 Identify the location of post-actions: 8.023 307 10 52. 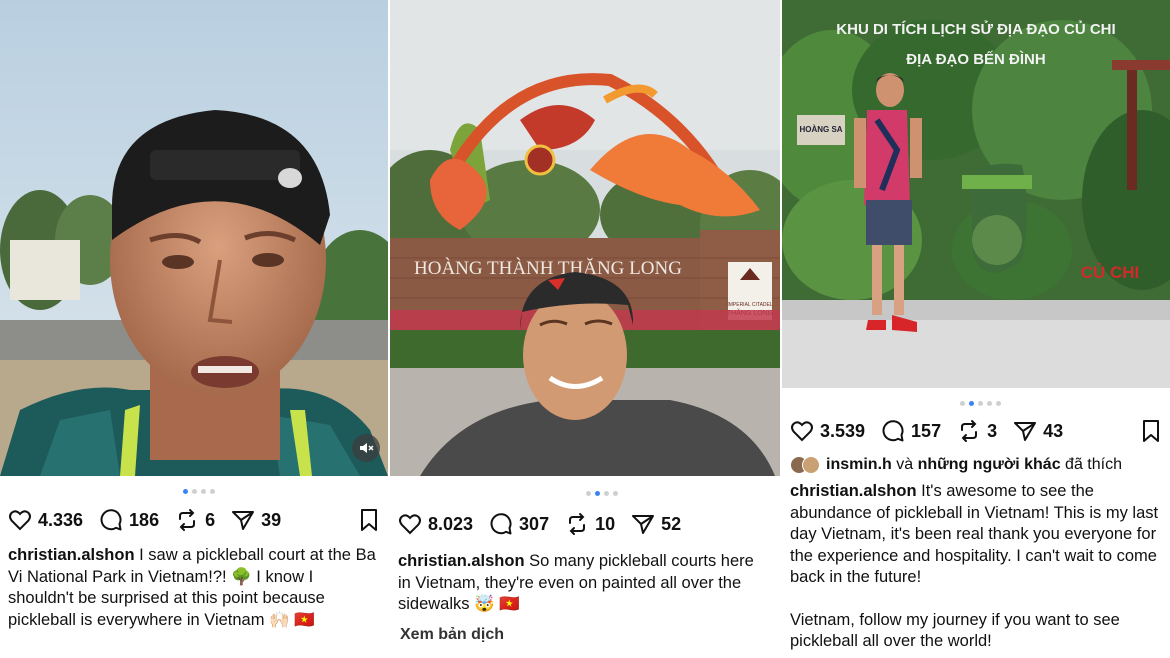
(585, 524).